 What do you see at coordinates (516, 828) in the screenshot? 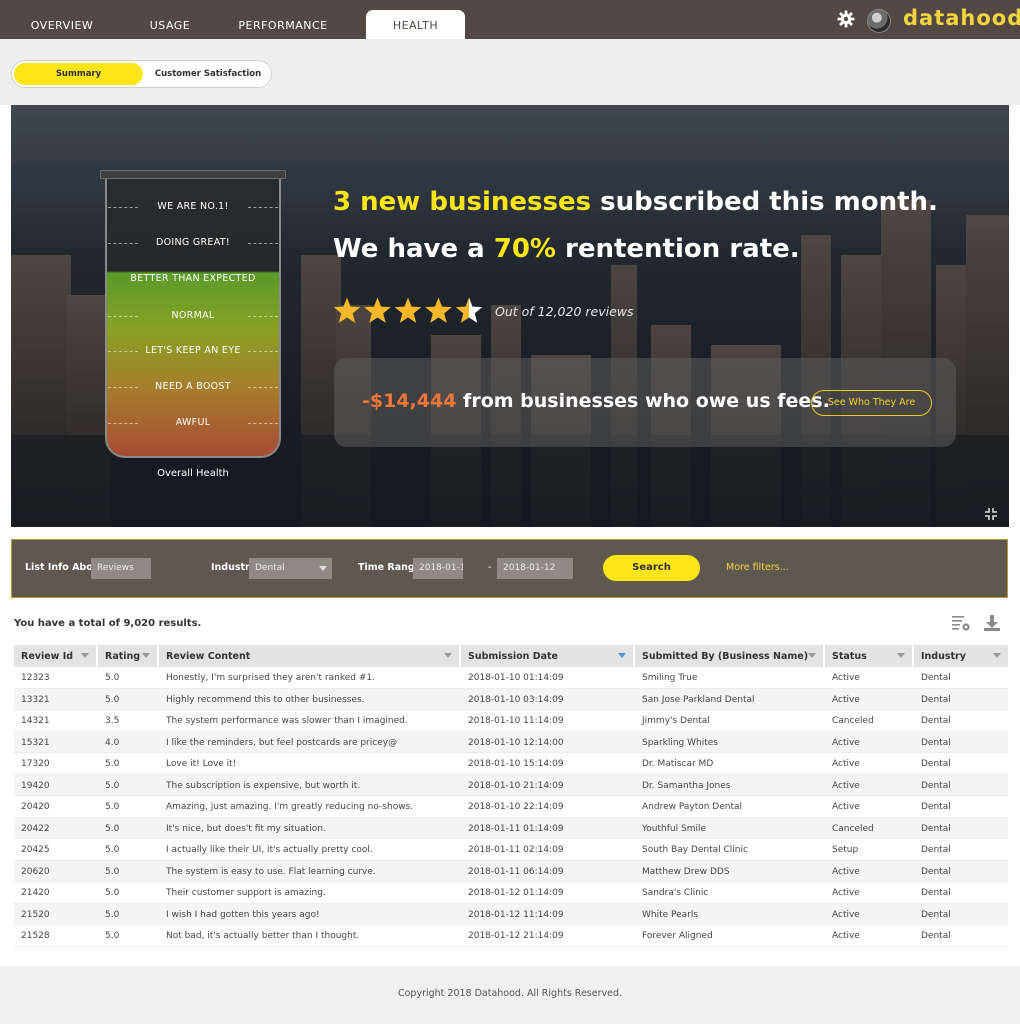
I see `cell-submission-date: 2018-01-11 01:14:09` at bounding box center [516, 828].